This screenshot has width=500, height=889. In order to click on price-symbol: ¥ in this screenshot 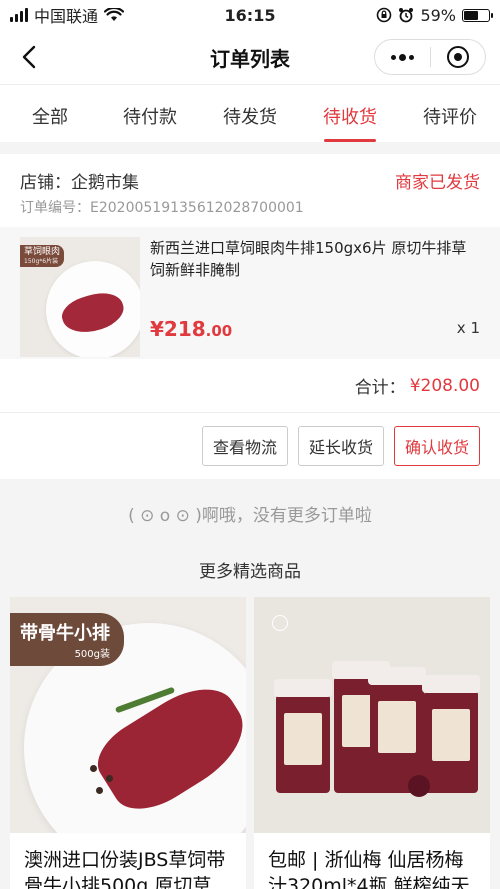, I will do `click(157, 329)`.